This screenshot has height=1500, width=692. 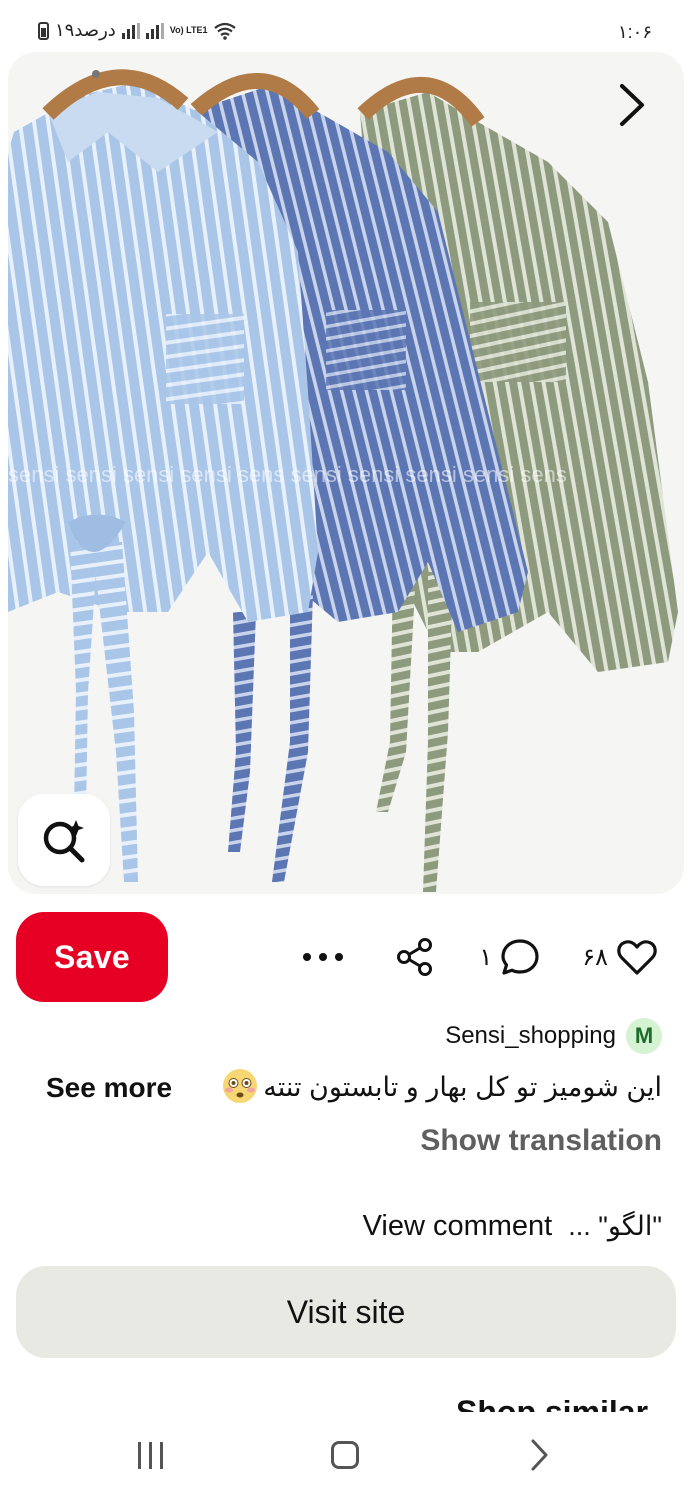 I want to click on view-comment-link: View comment, so click(x=458, y=1226).